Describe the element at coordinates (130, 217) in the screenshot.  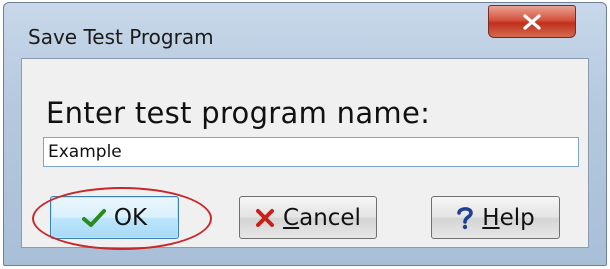
I see `ok-button-label: OK` at that location.